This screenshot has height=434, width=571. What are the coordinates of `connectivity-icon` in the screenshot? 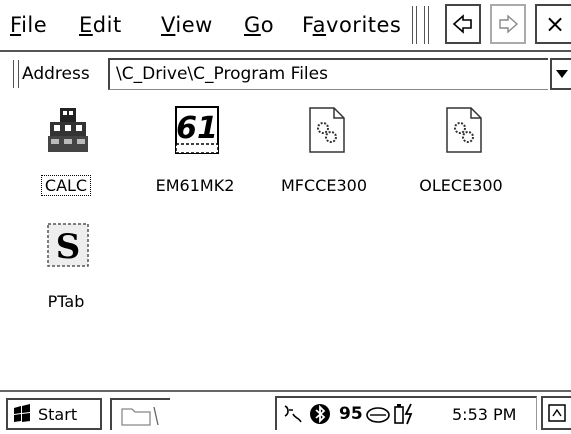 It's located at (293, 414).